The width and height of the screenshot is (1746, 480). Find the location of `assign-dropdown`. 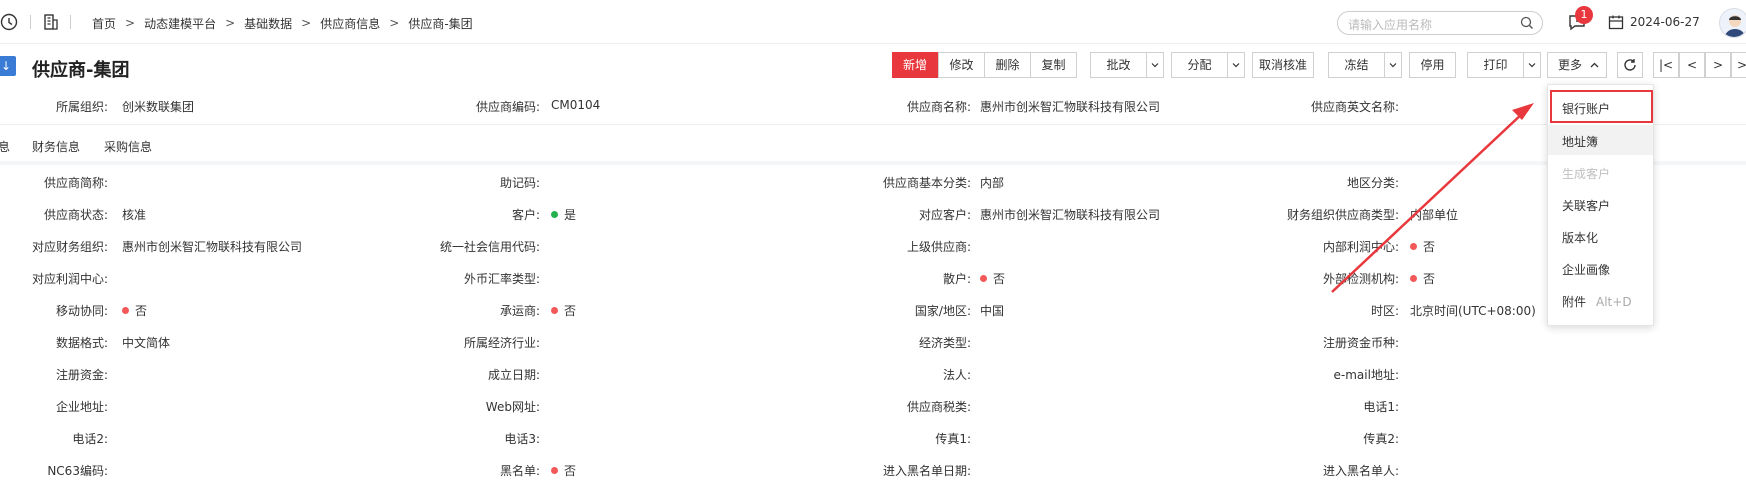

assign-dropdown is located at coordinates (1236, 65).